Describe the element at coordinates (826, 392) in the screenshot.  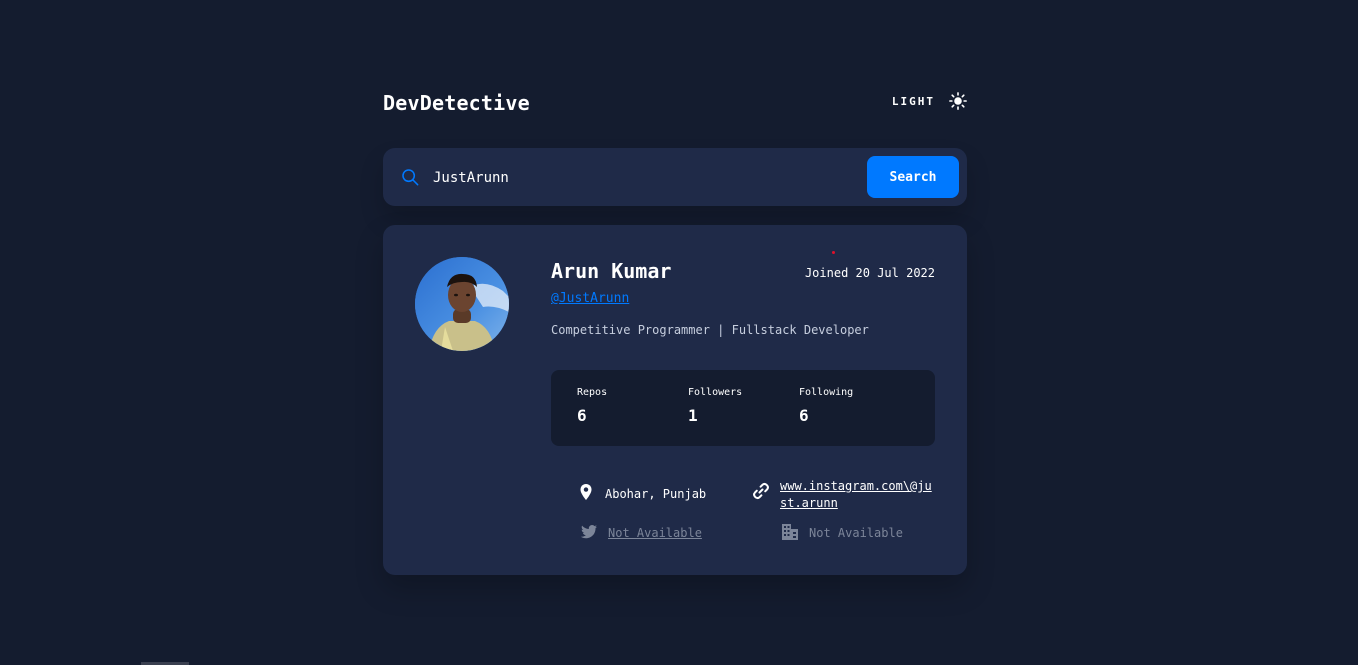
I see `stat-label: Following` at that location.